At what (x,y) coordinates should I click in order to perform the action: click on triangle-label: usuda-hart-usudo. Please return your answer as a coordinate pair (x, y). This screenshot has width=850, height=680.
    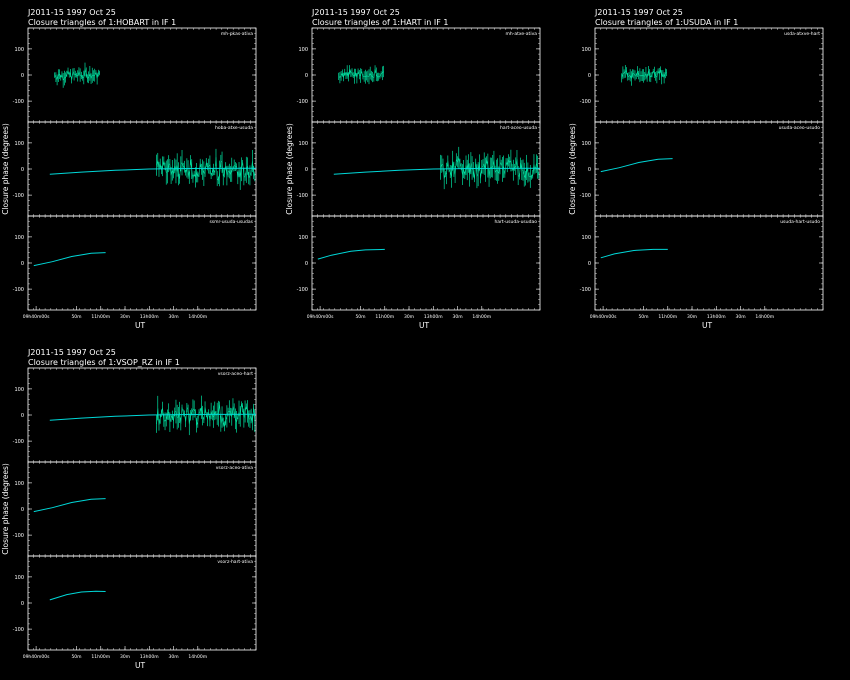
    Looking at the image, I should click on (800, 222).